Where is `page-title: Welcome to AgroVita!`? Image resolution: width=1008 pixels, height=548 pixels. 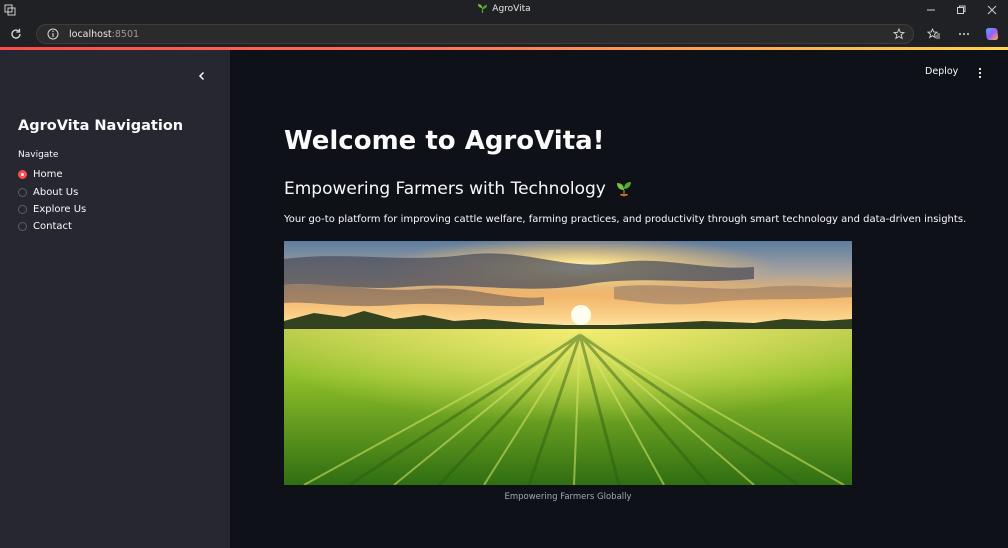 page-title: Welcome to AgroVita! is located at coordinates (444, 141).